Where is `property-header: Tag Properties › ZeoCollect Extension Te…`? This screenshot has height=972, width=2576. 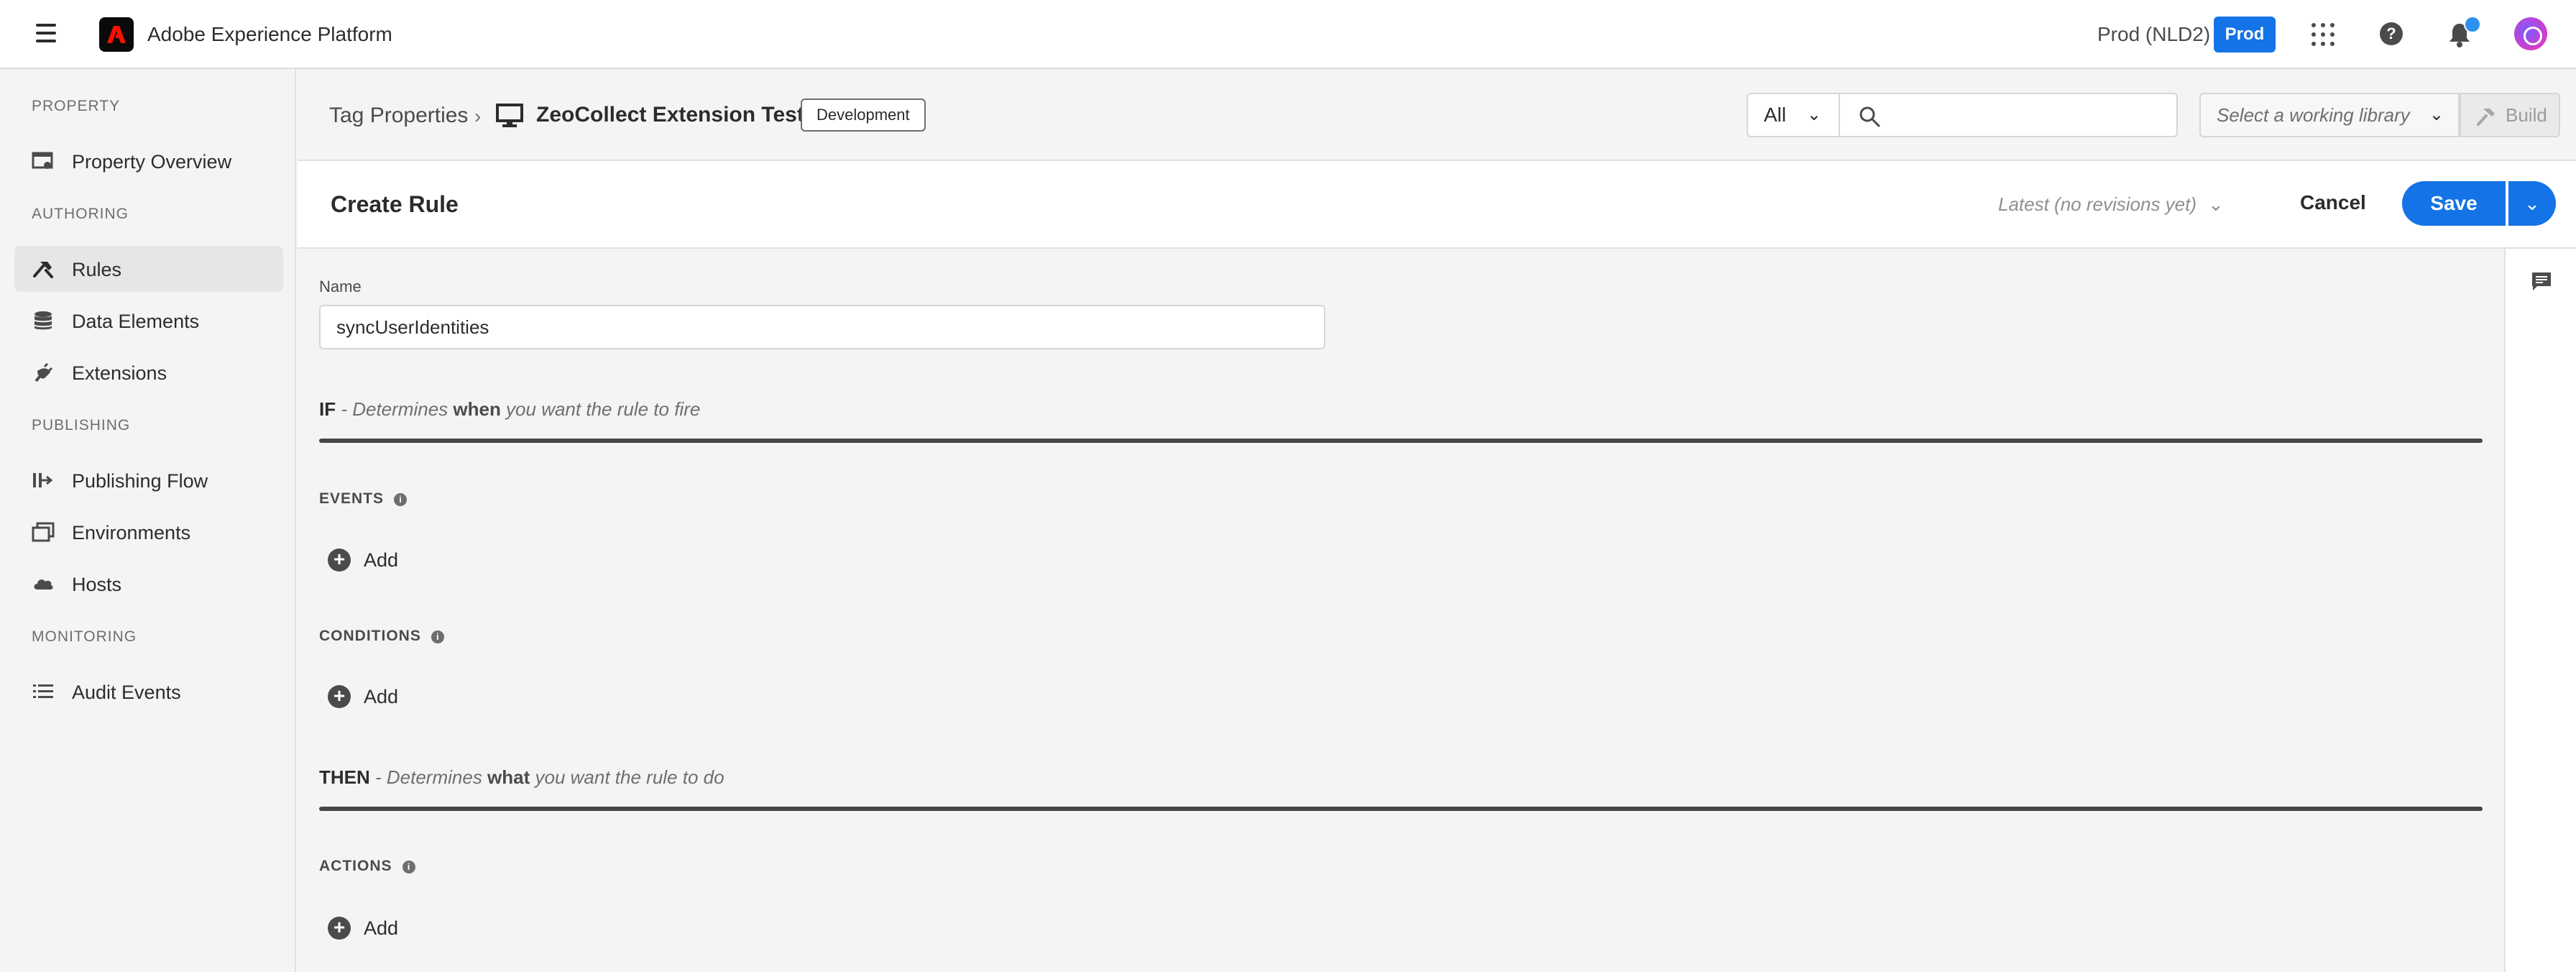
property-header: Tag Properties › ZeoCollect Extension Te… is located at coordinates (1437, 115).